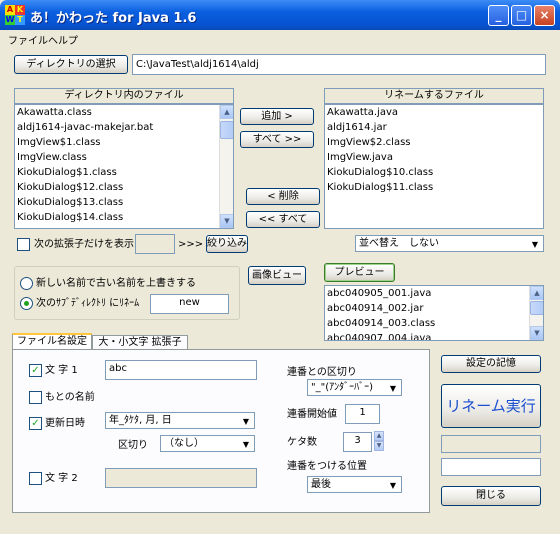  What do you see at coordinates (491, 364) in the screenshot?
I see `save-settings-button: 設定の記憶` at bounding box center [491, 364].